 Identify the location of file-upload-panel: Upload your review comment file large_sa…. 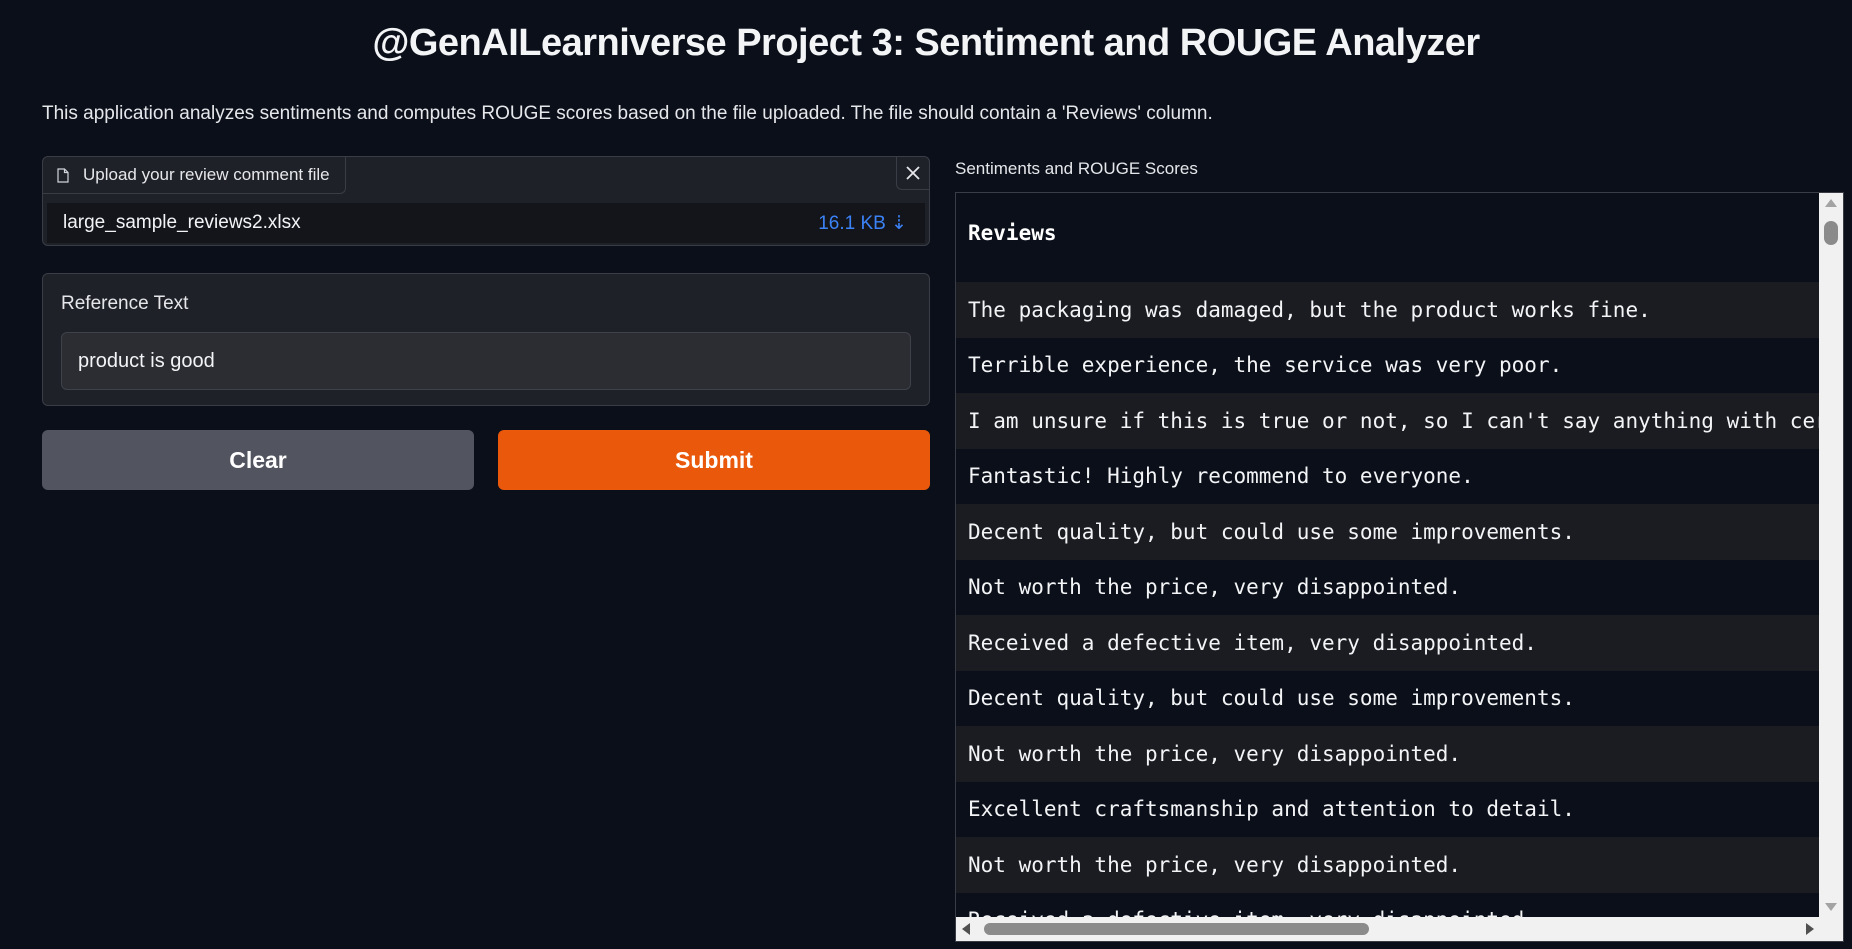
(486, 201).